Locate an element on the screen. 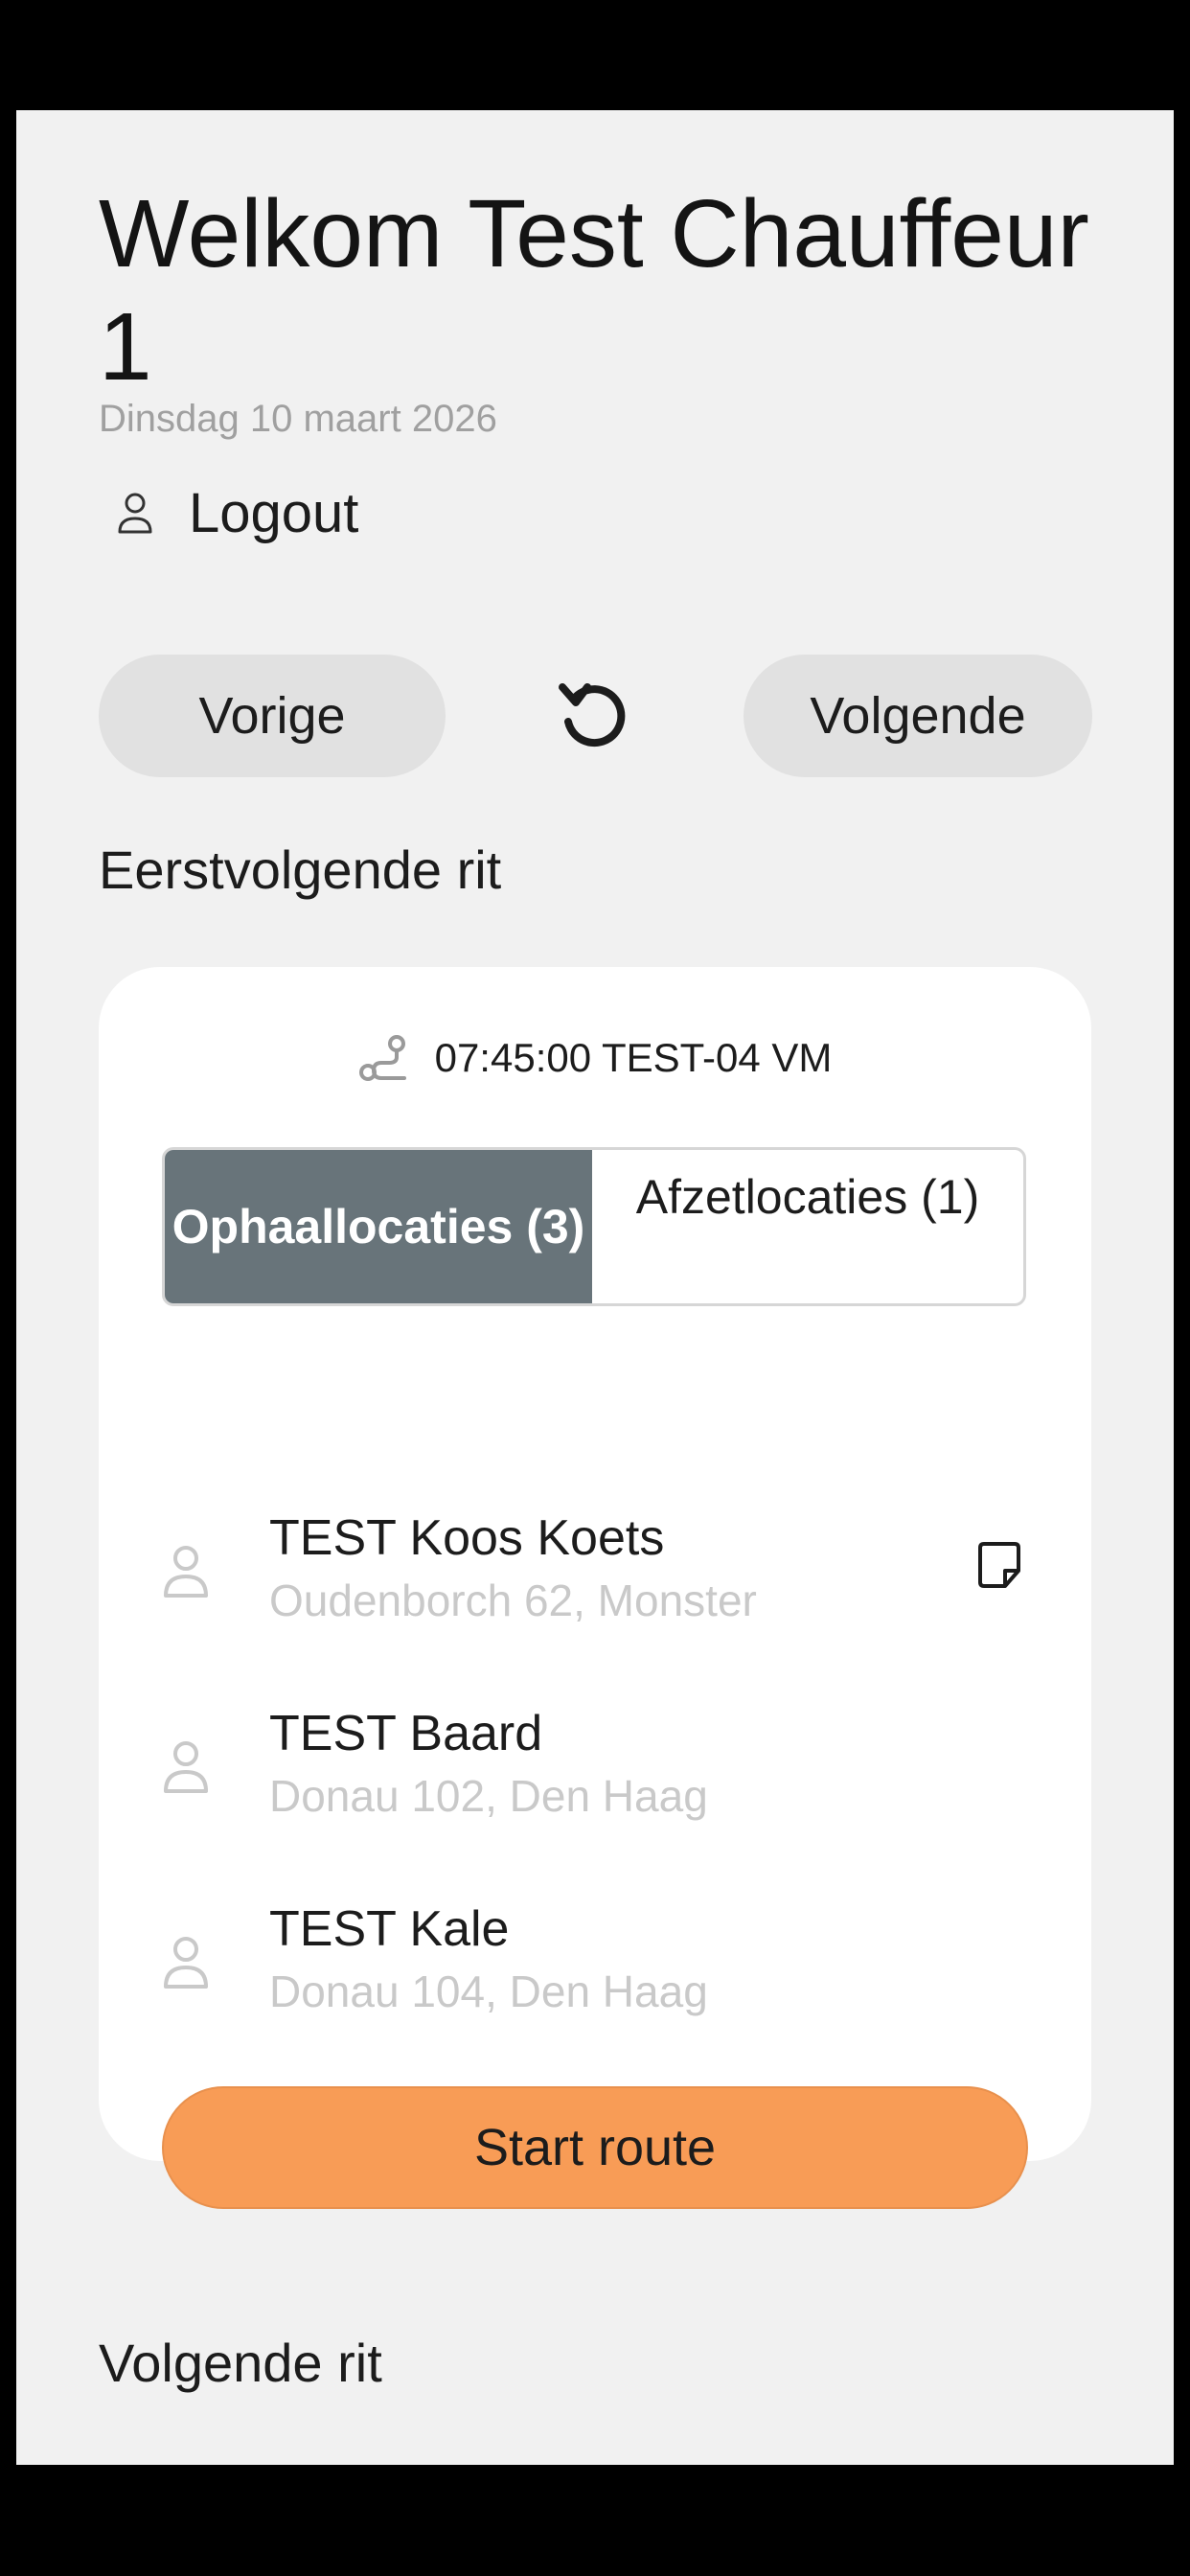 This screenshot has width=1190, height=2576. tab-pickup-locations: Ophaallocaties (3) is located at coordinates (379, 1226).